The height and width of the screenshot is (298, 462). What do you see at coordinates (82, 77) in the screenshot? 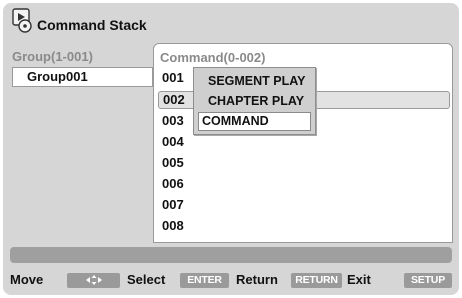
I see `group-list-item: Group001` at bounding box center [82, 77].